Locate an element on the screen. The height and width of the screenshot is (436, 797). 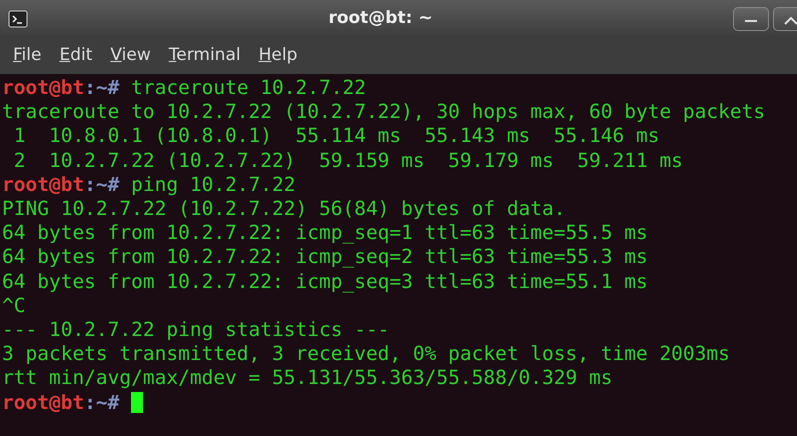
output-line: 64 bytes from 10.2.7.22: icmp_seq=3 ttl=63 time=55.1 ms is located at coordinates (325, 281).